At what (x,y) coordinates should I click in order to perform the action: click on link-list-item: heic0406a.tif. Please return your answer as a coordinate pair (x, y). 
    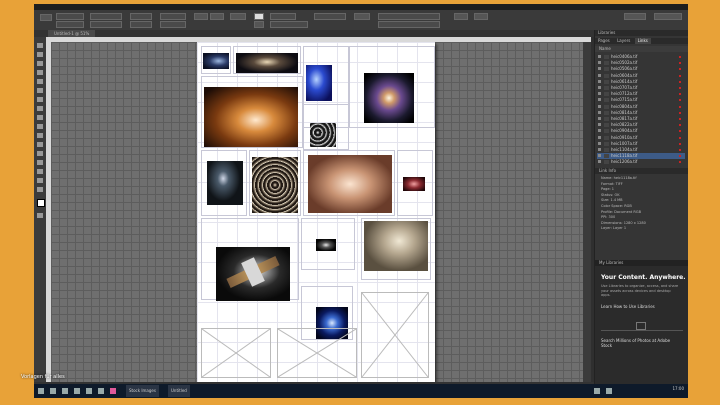
    Looking at the image, I should click on (641, 57).